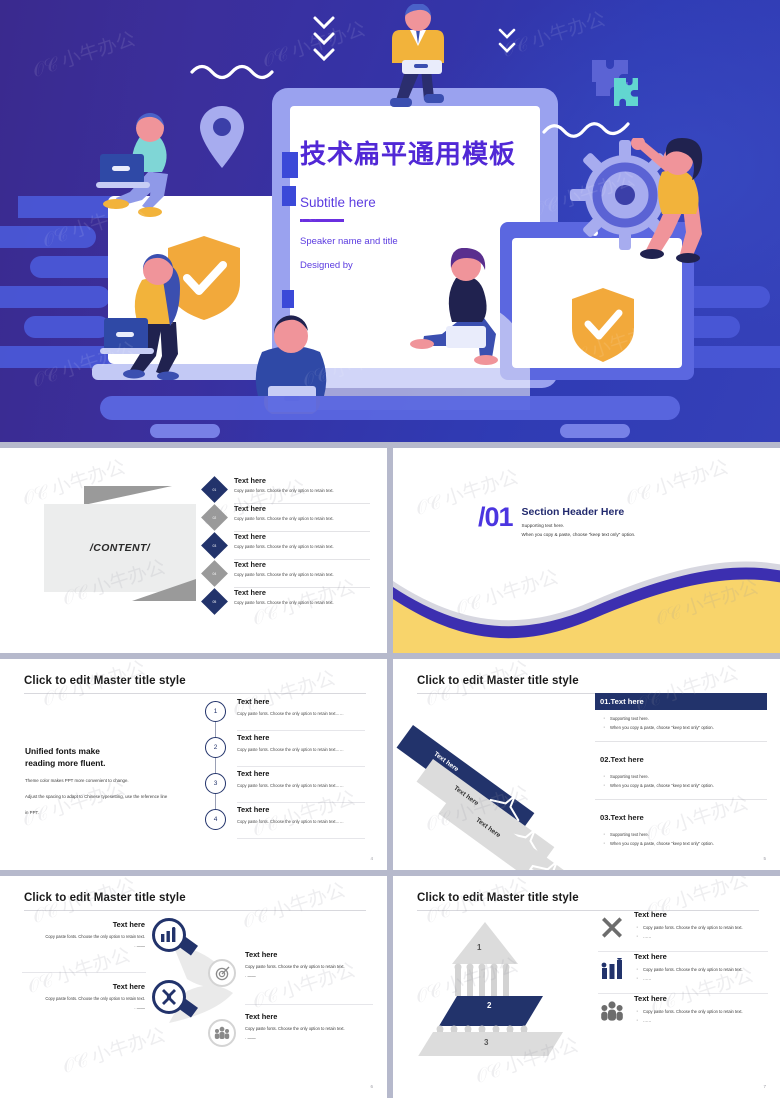 The height and width of the screenshot is (1098, 780). I want to click on step-number: 4, so click(215, 819).